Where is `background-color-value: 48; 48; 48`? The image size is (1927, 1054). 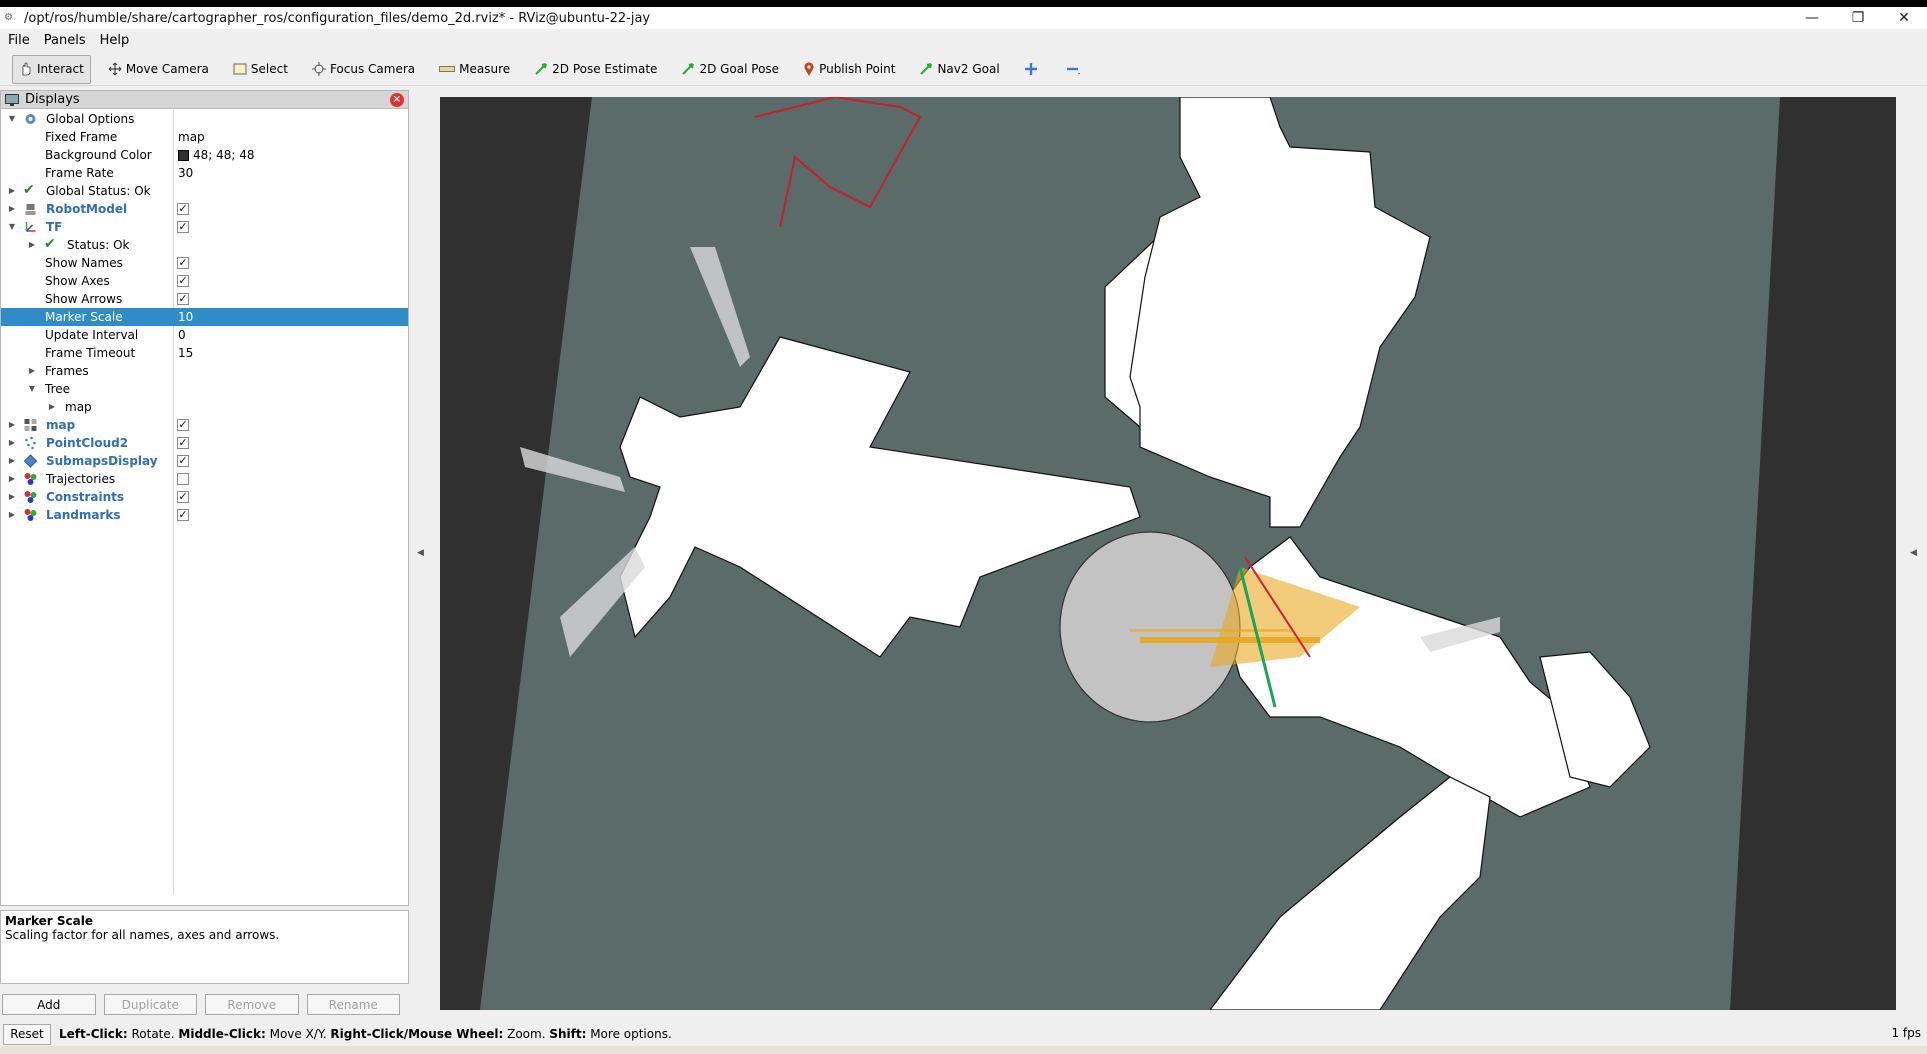
background-color-value: 48; 48; 48 is located at coordinates (216, 155).